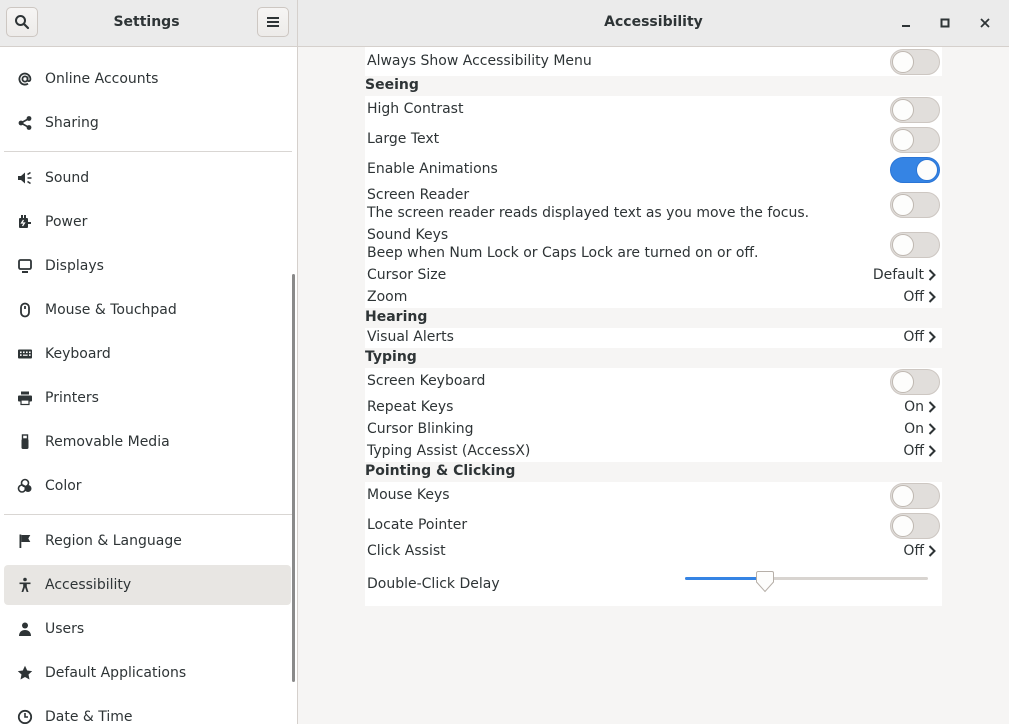 The width and height of the screenshot is (1009, 724). I want to click on always-show-menu-label: Always Show Accessibility Menu, so click(479, 61).